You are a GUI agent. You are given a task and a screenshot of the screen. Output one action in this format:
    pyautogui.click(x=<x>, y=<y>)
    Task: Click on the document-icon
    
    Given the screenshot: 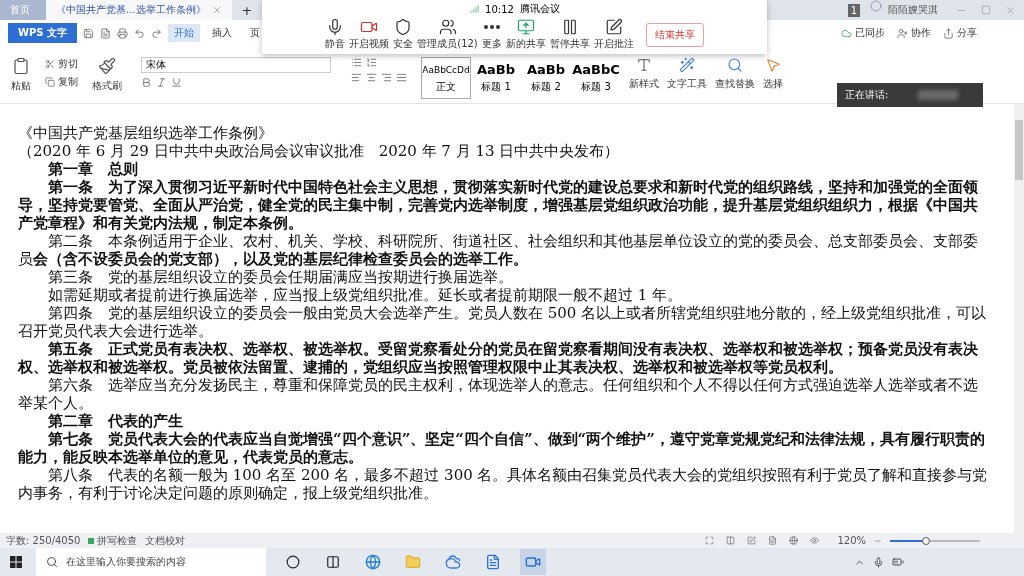 What is the action you would take?
    pyautogui.click(x=106, y=33)
    